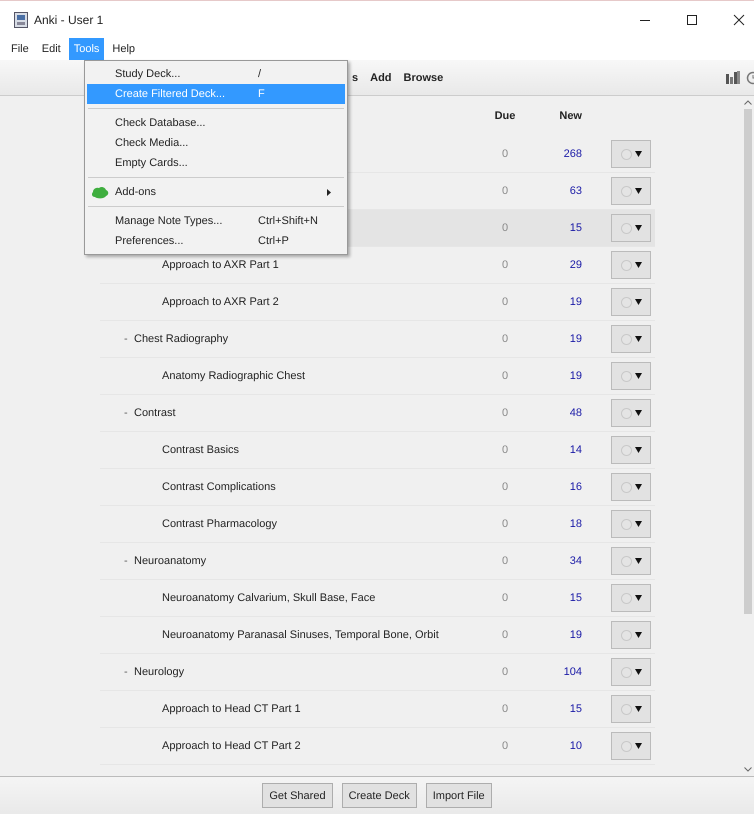 The image size is (754, 814). I want to click on menu-item: Edit, so click(51, 49).